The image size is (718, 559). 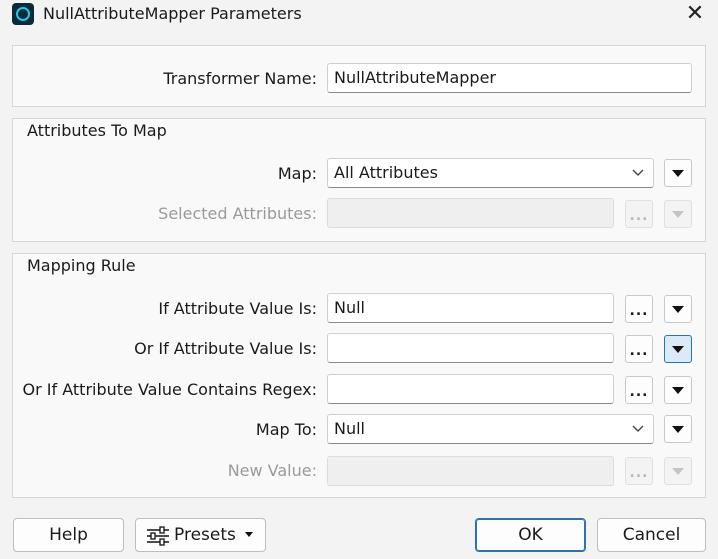 What do you see at coordinates (695, 14) in the screenshot?
I see `close-icon: ✕` at bounding box center [695, 14].